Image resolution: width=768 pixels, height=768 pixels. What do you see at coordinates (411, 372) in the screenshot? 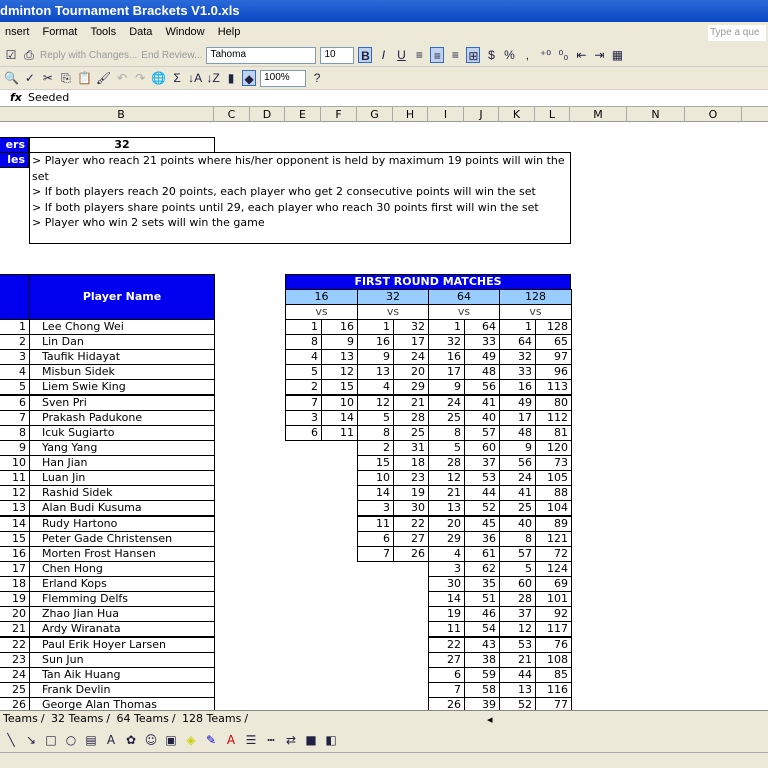
I see `match-seed-b: 20` at bounding box center [411, 372].